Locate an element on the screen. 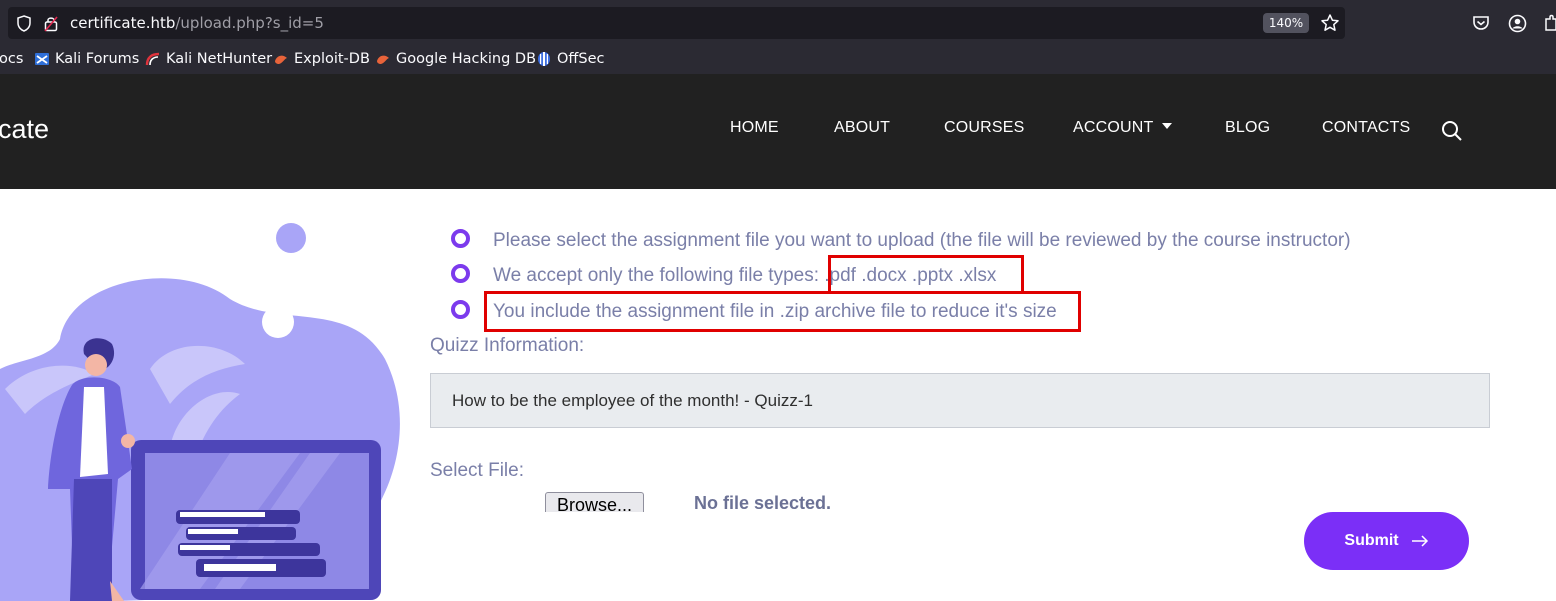  browser-toolbar: certificate.htb/upload.php?s_id=5 140% is located at coordinates (778, 21).